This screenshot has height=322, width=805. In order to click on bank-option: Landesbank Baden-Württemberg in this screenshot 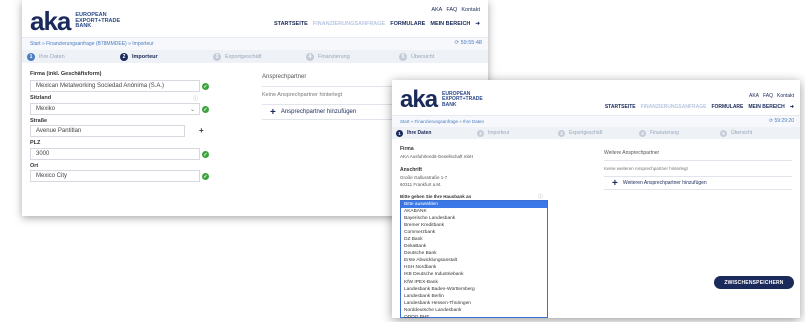, I will do `click(474, 289)`.